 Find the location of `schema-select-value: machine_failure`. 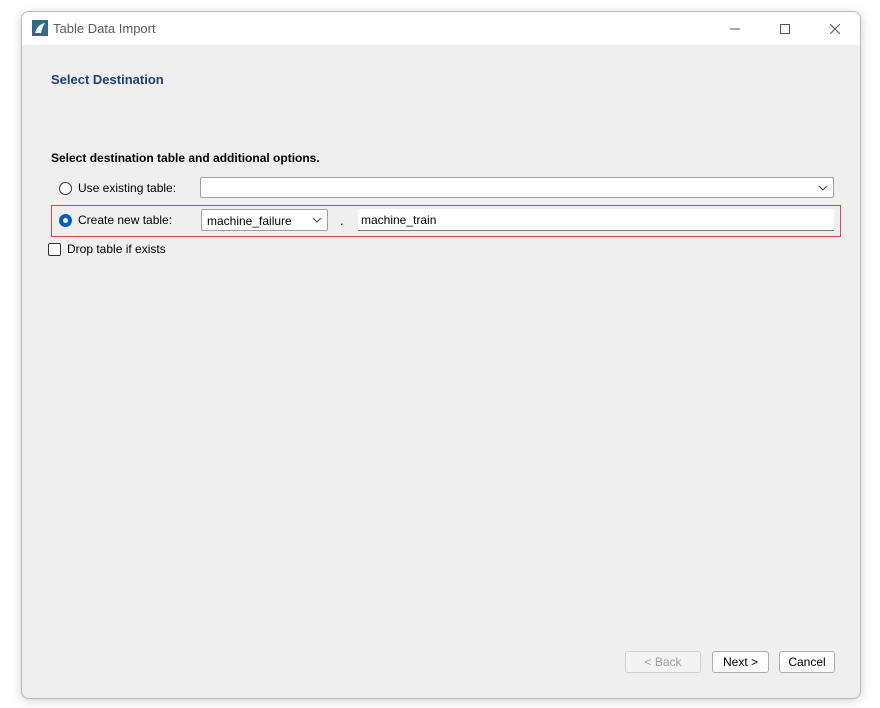

schema-select-value: machine_failure is located at coordinates (249, 221).